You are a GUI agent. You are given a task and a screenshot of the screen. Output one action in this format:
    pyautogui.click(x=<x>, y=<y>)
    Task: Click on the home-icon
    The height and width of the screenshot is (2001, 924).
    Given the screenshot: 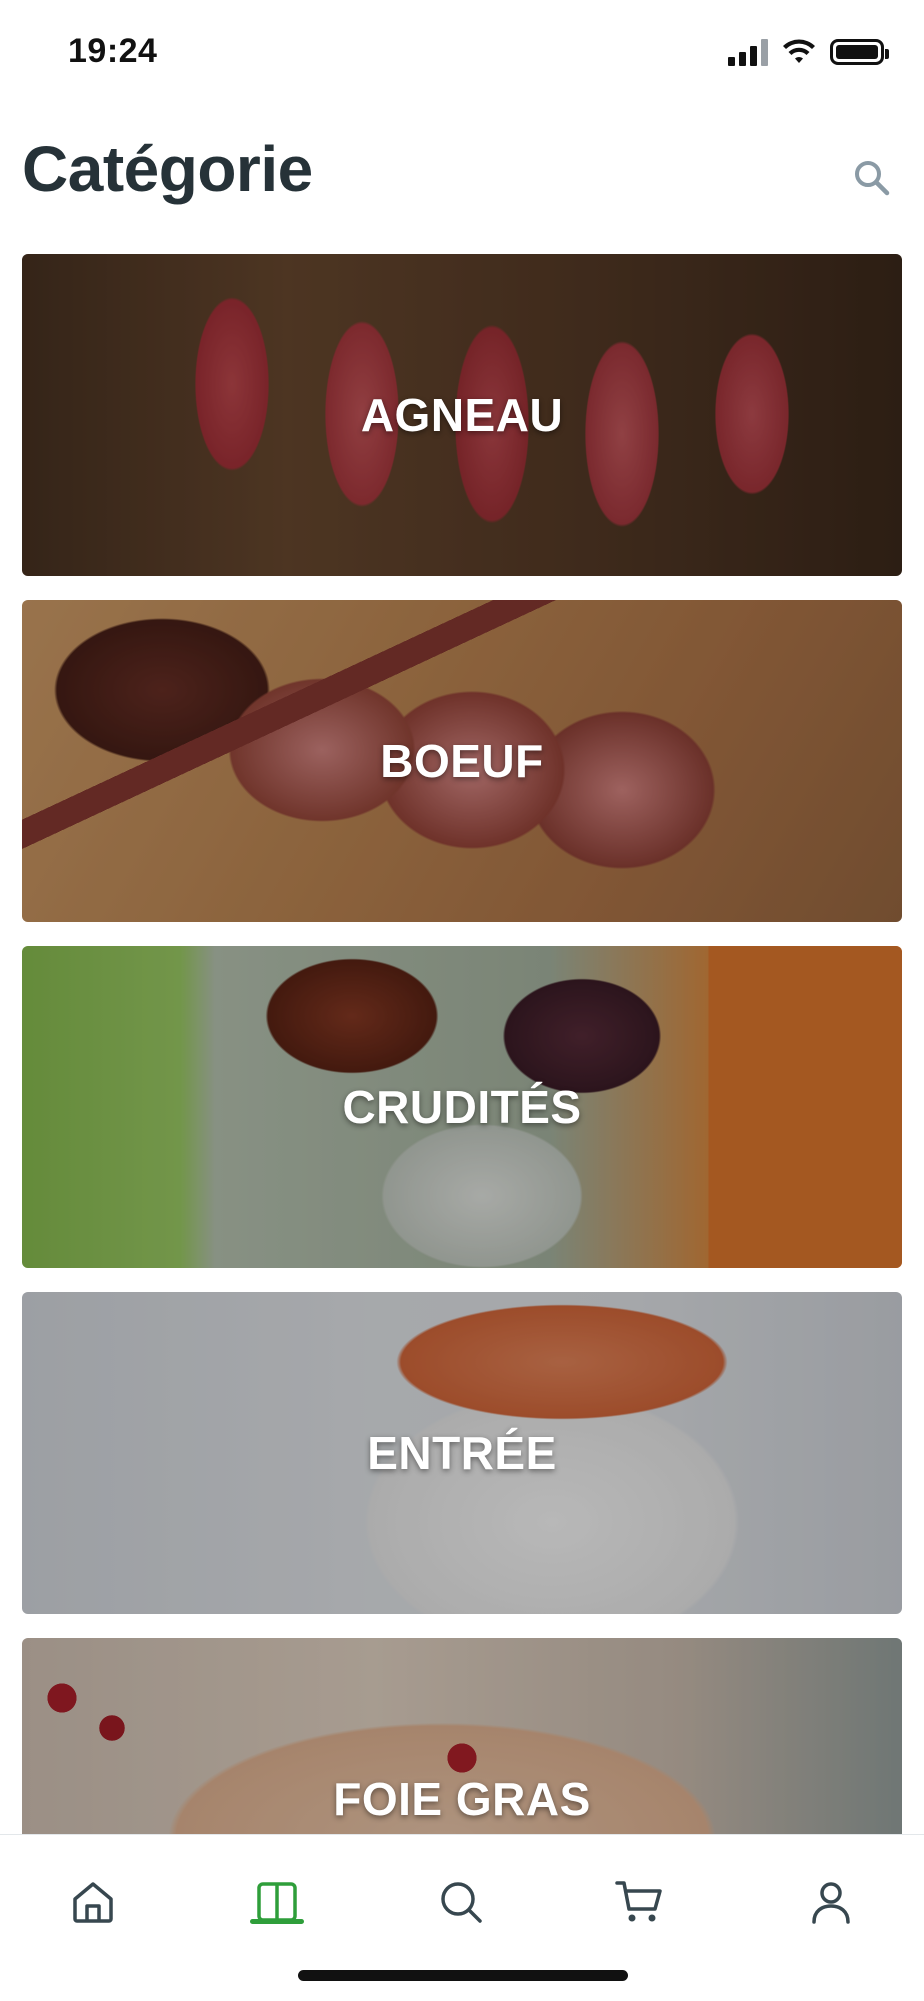 What is the action you would take?
    pyautogui.click(x=93, y=1902)
    